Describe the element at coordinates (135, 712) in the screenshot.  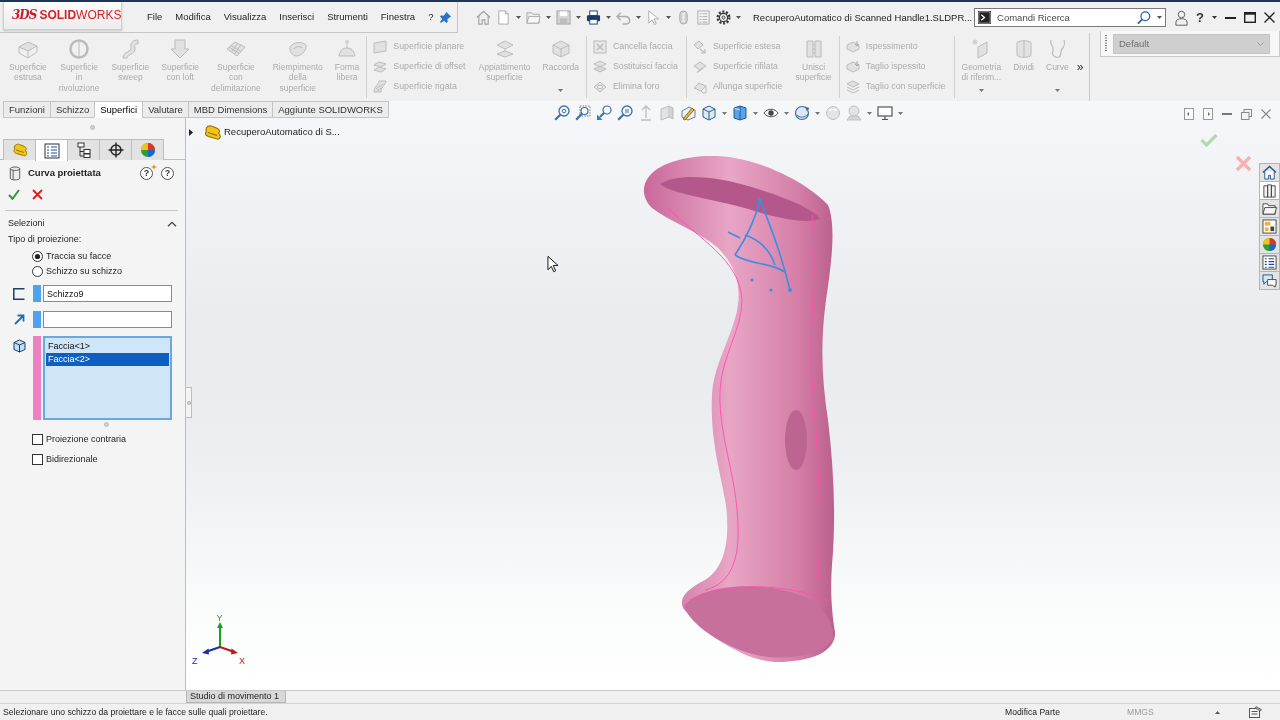
I see `status-message: Selezionare uno schizzo da proiettare e le facce sulle quali proiettare.` at that location.